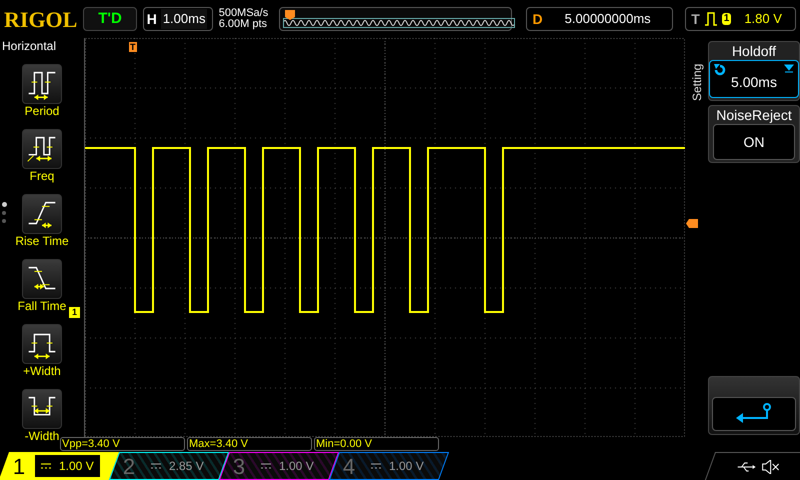  What do you see at coordinates (398, 23) in the screenshot?
I see `waveform-overview-icon` at bounding box center [398, 23].